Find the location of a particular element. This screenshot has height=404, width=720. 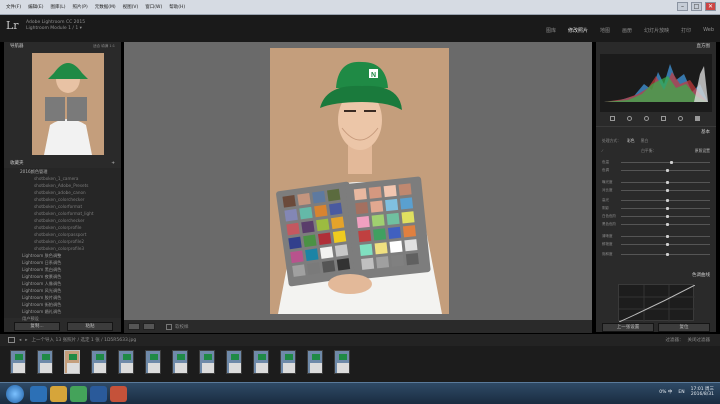

tone-curve-graph is located at coordinates (657, 303).